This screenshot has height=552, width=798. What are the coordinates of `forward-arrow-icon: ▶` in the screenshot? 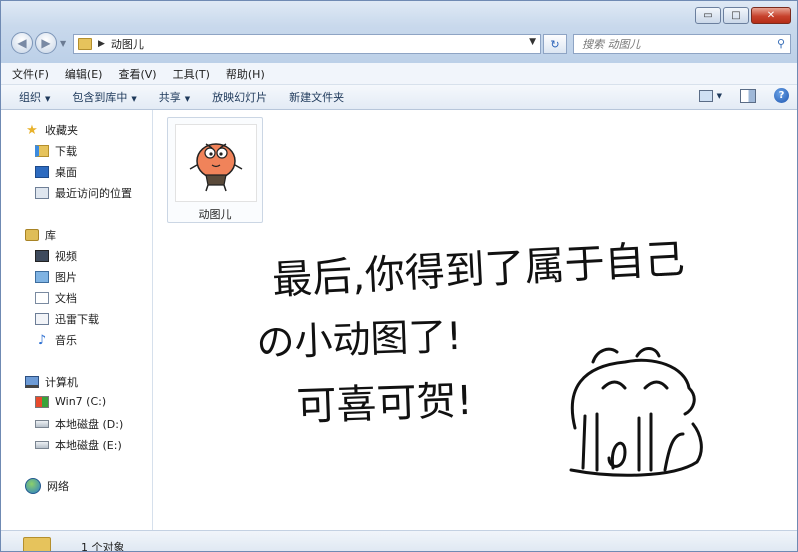 It's located at (46, 43).